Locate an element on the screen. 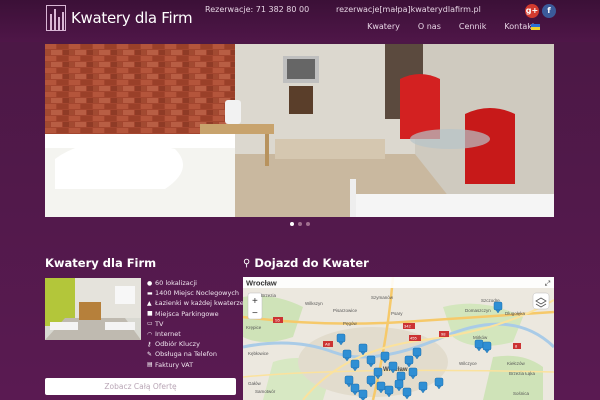 This screenshot has height=400, width=600. slider-dots is located at coordinates (300, 224).